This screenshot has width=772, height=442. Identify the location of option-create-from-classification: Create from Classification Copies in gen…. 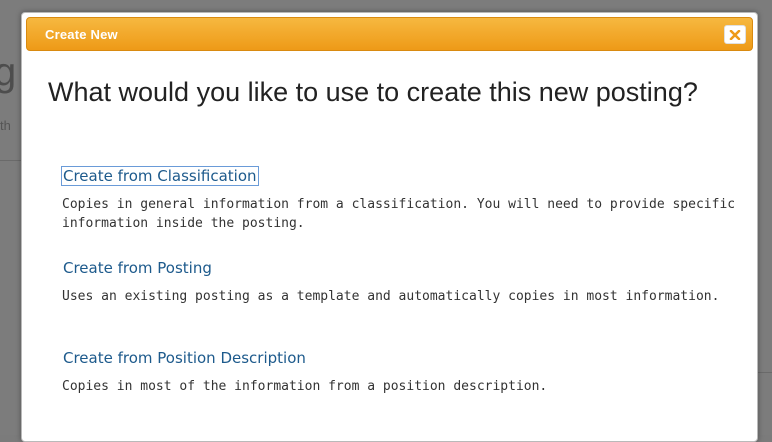
(401, 199).